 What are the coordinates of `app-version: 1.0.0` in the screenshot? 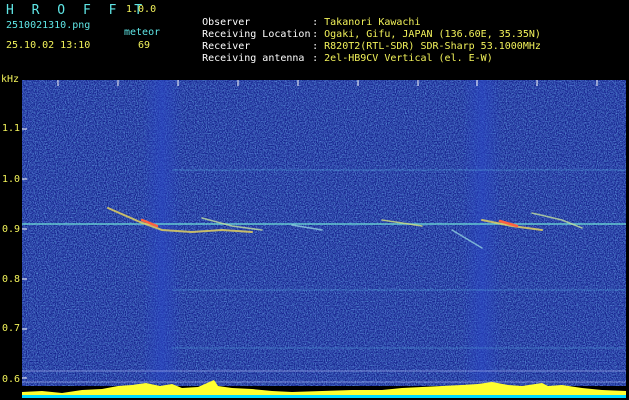 It's located at (141, 9).